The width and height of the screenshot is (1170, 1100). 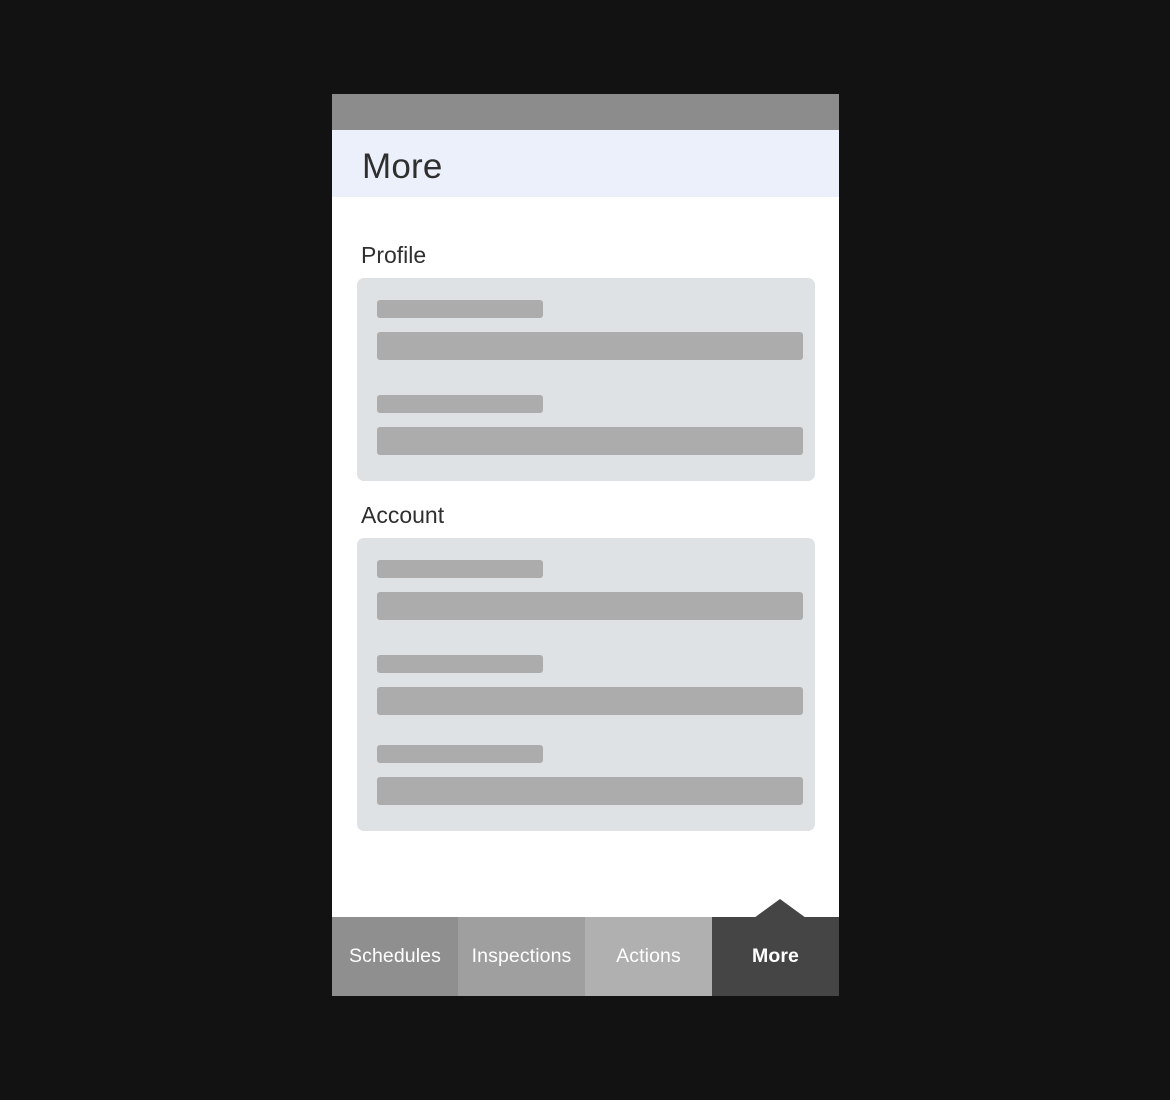 I want to click on tab-schedules: Schedules, so click(x=395, y=956).